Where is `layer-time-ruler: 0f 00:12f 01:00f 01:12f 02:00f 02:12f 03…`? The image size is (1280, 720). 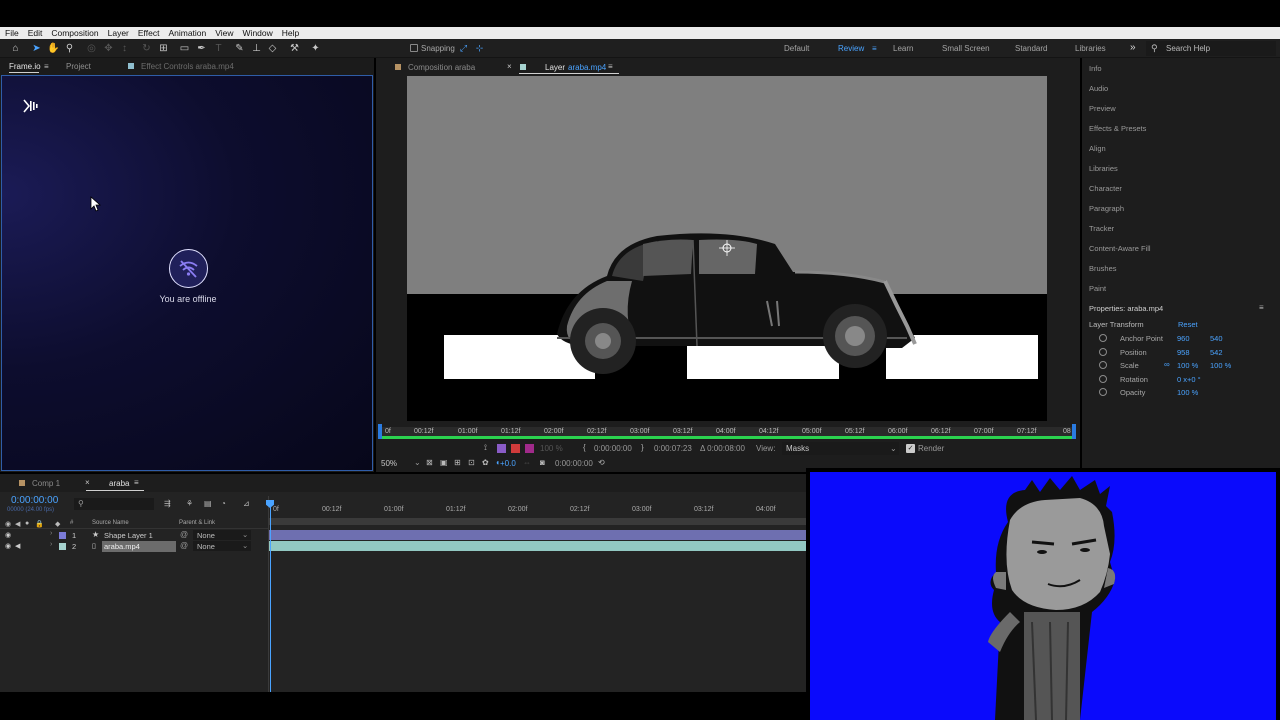 layer-time-ruler: 0f 00:12f 01:00f 01:12f 02:00f 02:12f 03… is located at coordinates (727, 431).